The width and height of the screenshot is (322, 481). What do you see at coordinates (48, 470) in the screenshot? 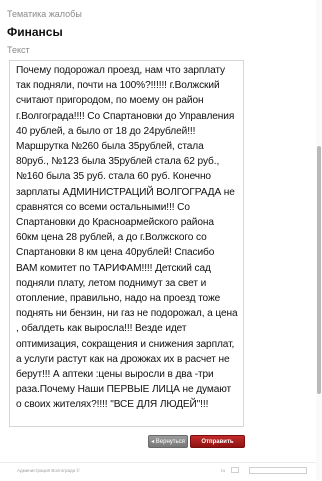
I see `footer-copyright: Администрация Волгограда ©` at bounding box center [48, 470].